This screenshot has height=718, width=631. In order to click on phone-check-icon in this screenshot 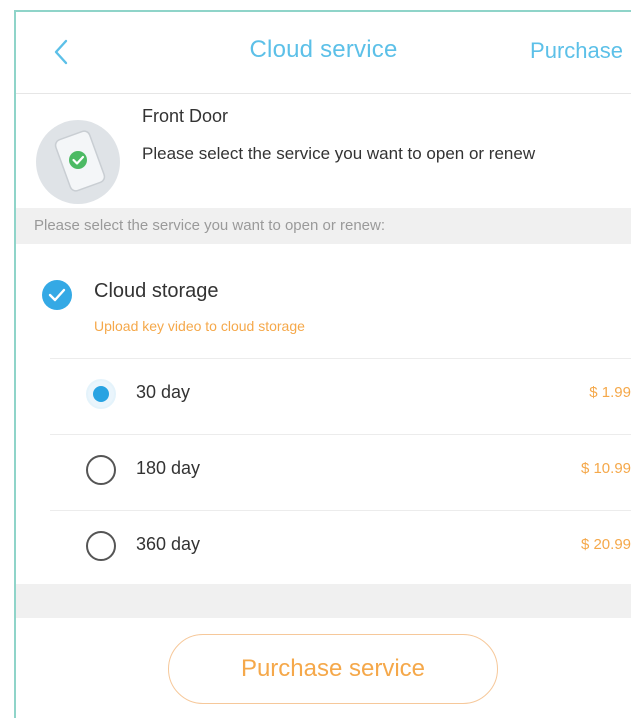, I will do `click(80, 161)`.